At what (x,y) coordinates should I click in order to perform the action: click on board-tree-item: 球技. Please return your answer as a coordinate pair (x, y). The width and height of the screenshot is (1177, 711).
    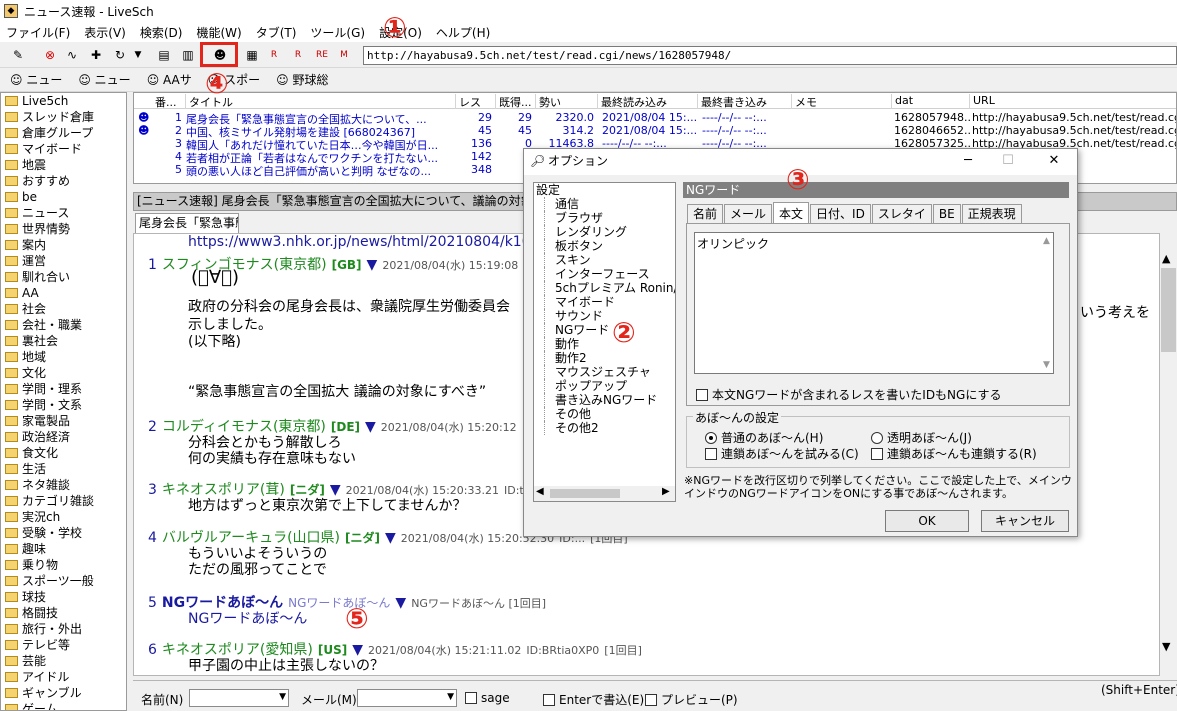
    Looking at the image, I should click on (63, 597).